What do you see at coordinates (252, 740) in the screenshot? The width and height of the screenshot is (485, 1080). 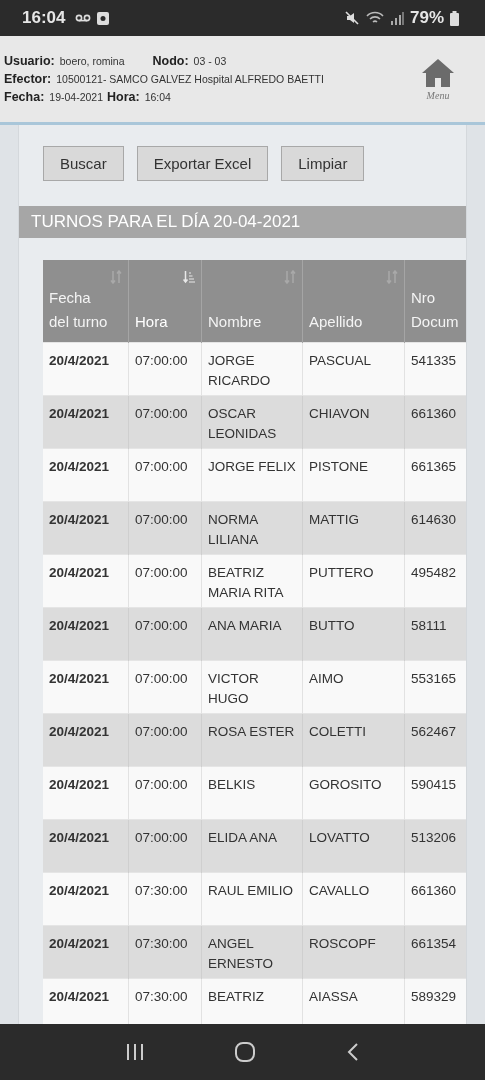 I see `table-cell: ROSA ESTER` at bounding box center [252, 740].